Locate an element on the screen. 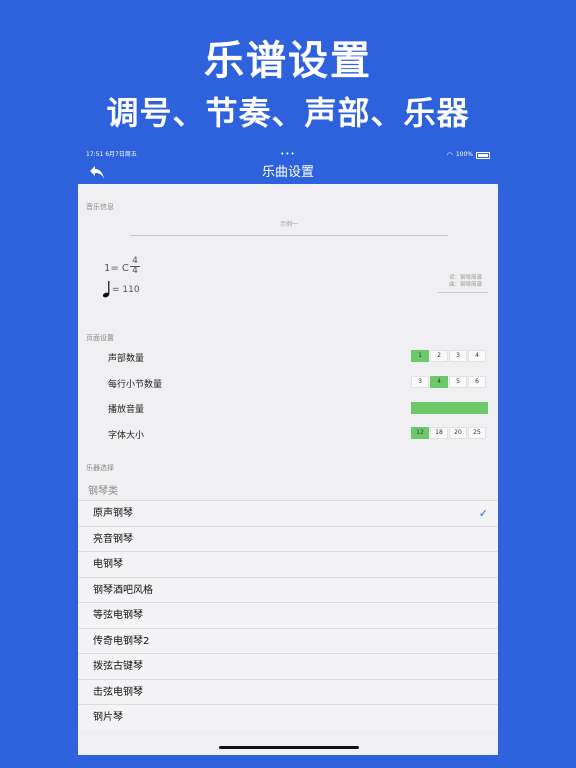 Image resolution: width=576 pixels, height=768 pixels. instrument-item-celesta: 钢片琴 is located at coordinates (288, 717).